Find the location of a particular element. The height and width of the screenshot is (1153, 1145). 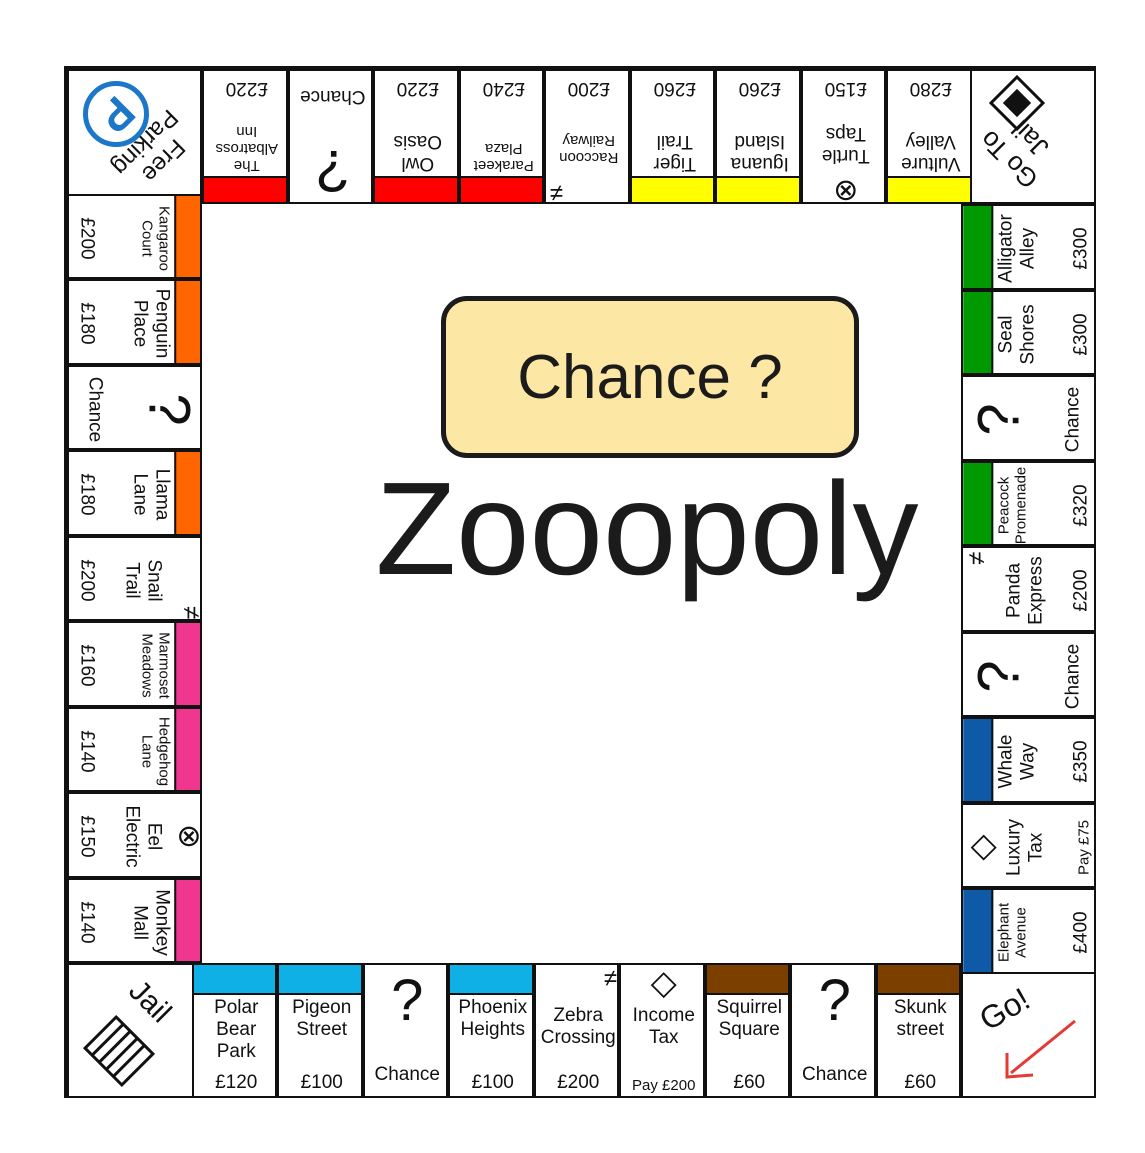

square-content: Tiger Trail £260 is located at coordinates (672, 136).